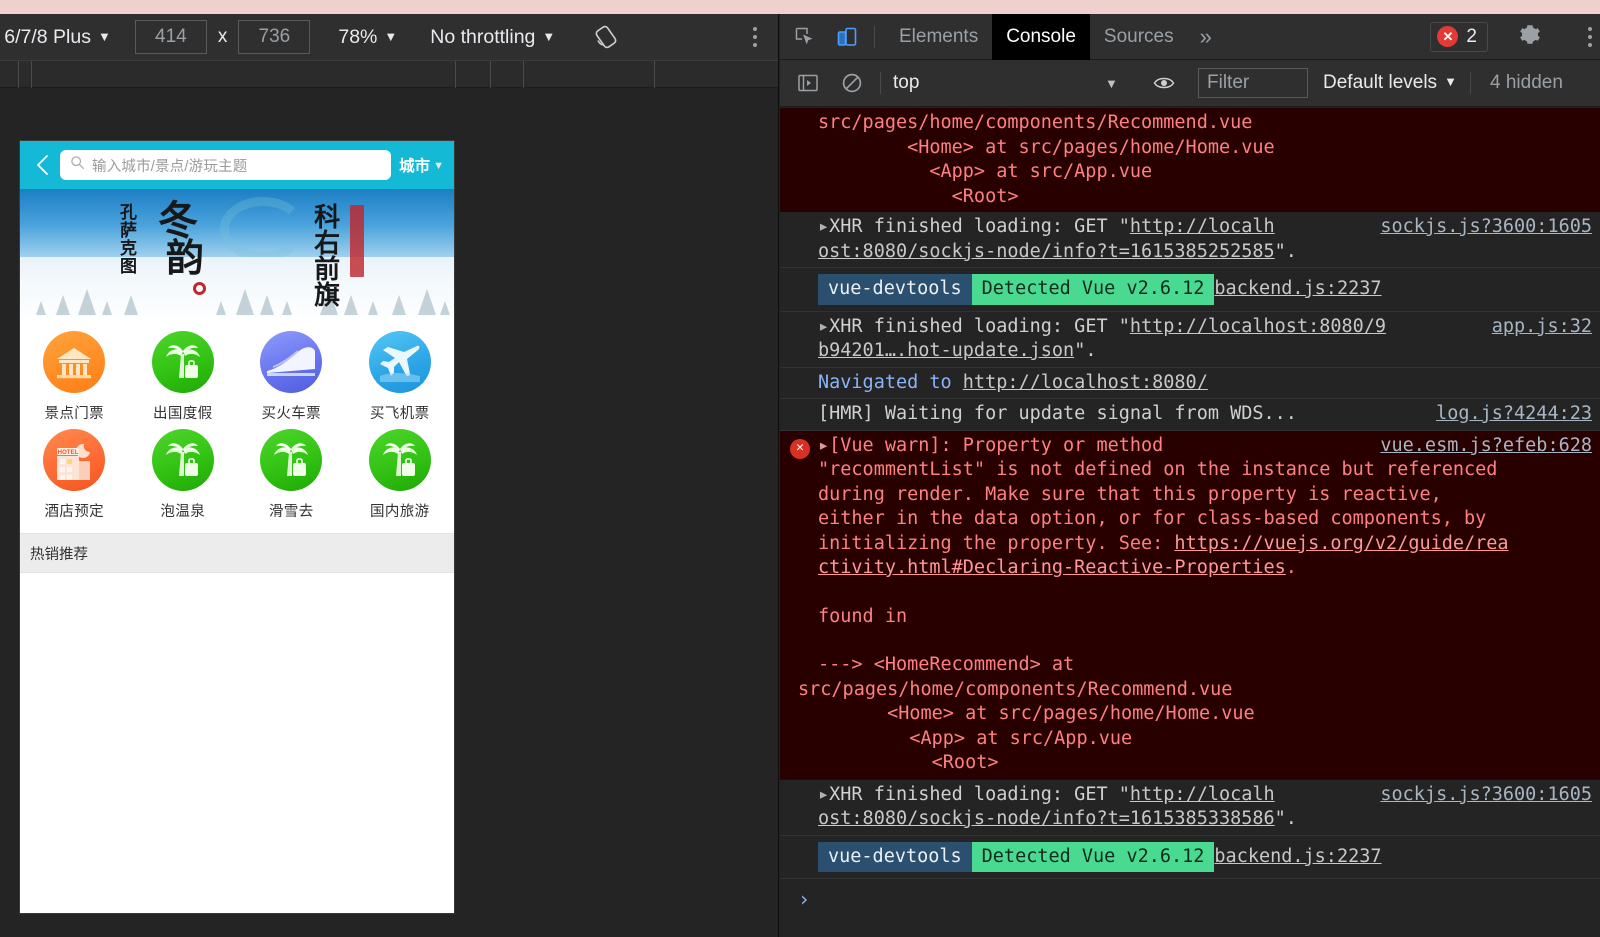 The height and width of the screenshot is (937, 1600). Describe the element at coordinates (1486, 446) in the screenshot. I see `message-source-link: vue.esm.js?efeb:628` at that location.